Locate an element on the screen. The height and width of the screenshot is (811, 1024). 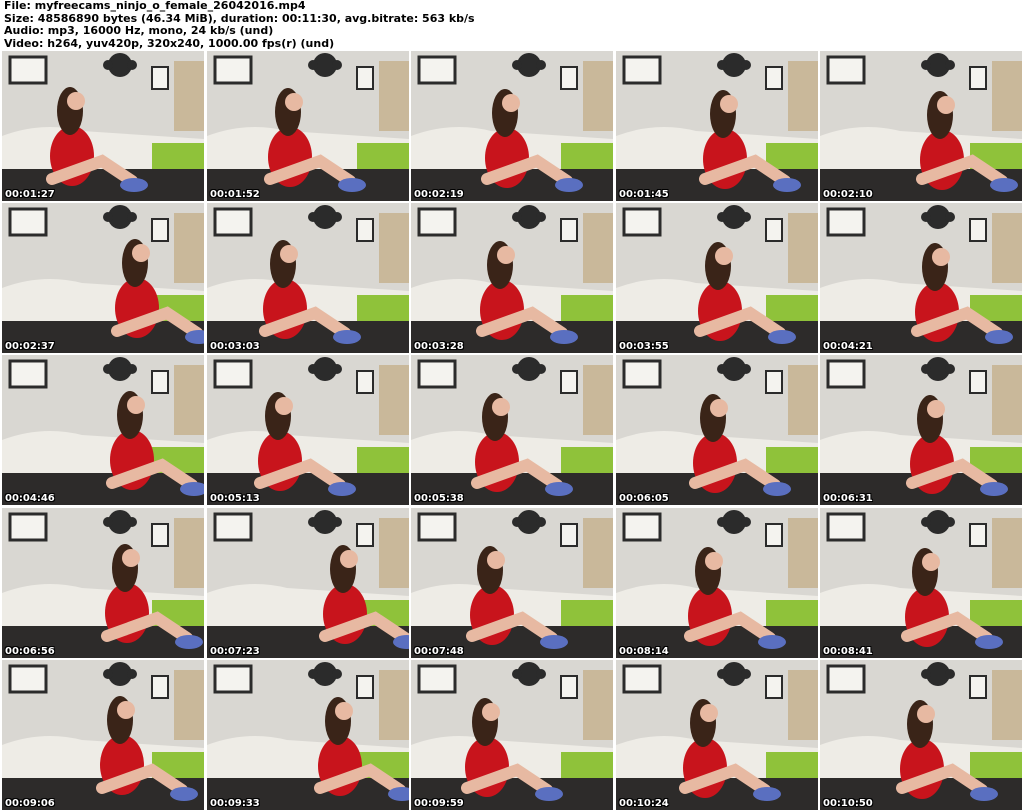
video-thumbnail: 00:06:56 is located at coordinates (103, 583).